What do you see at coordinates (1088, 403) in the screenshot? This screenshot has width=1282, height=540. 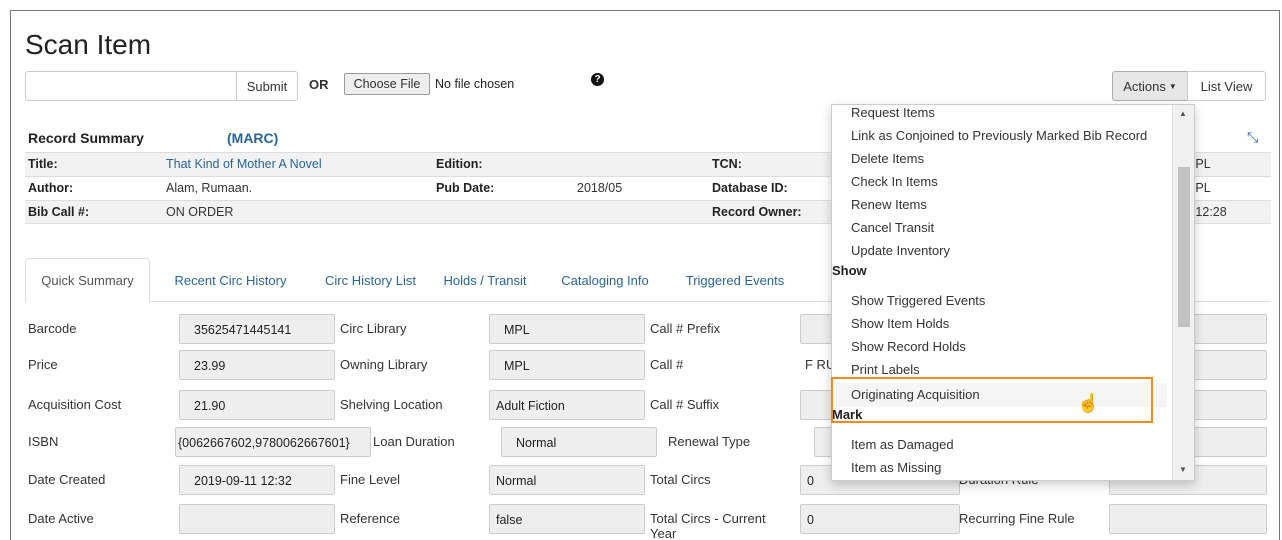 I see `hand-pointer-icon: ☝` at bounding box center [1088, 403].